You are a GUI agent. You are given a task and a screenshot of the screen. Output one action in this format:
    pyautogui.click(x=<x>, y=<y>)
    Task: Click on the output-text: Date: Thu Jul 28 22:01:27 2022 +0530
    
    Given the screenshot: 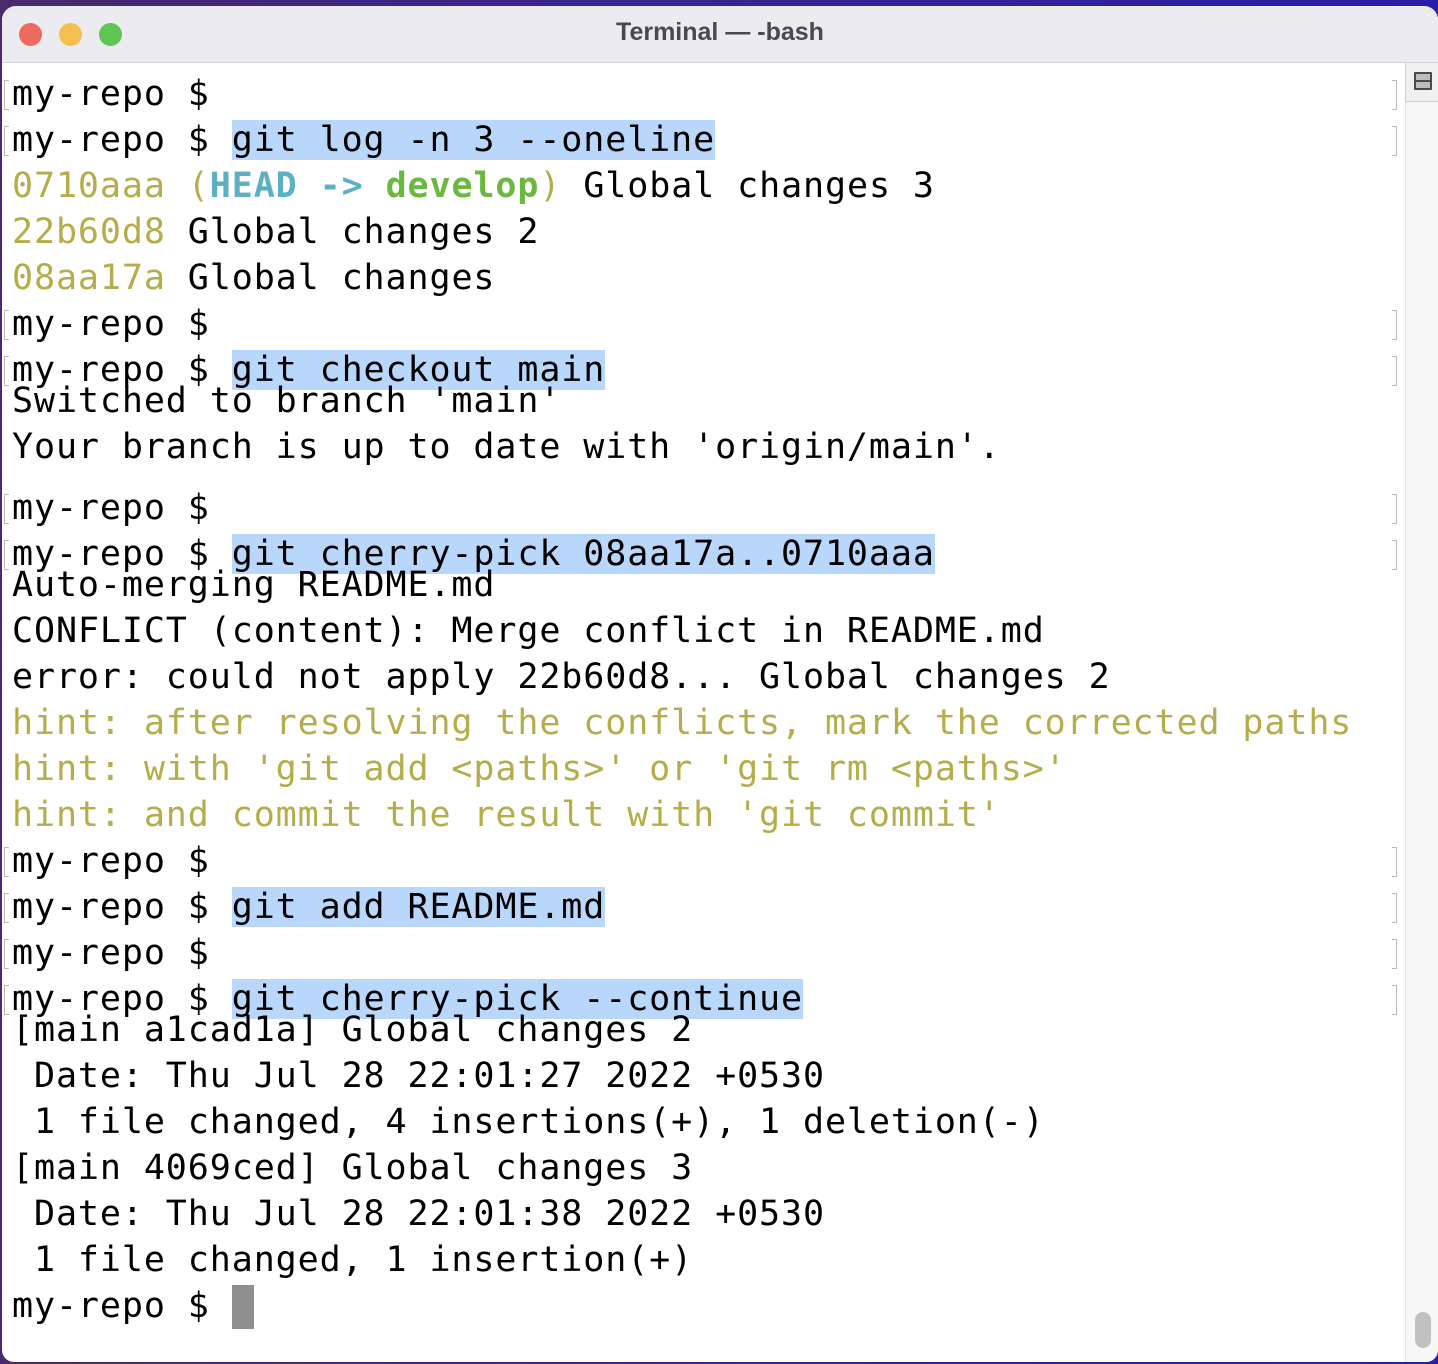 What is the action you would take?
    pyautogui.click(x=418, y=1076)
    